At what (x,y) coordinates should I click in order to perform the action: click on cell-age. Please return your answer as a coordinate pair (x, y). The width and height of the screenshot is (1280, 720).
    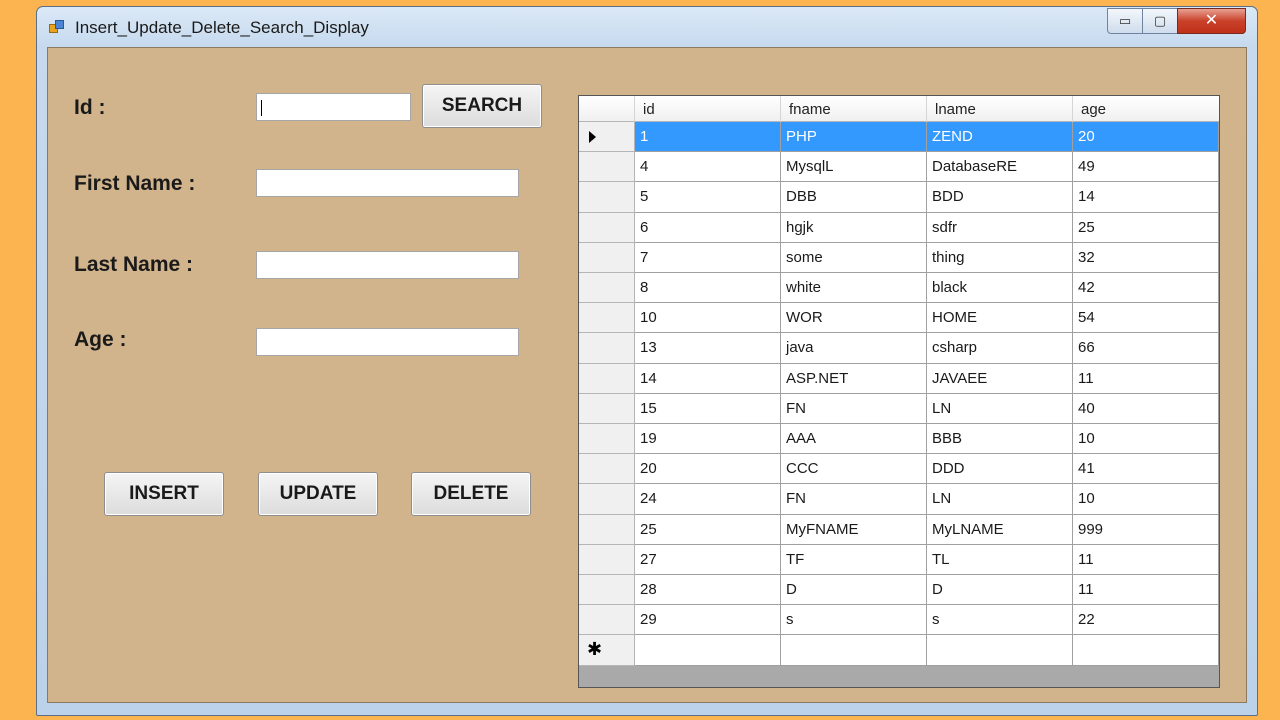
    Looking at the image, I should click on (1146, 650).